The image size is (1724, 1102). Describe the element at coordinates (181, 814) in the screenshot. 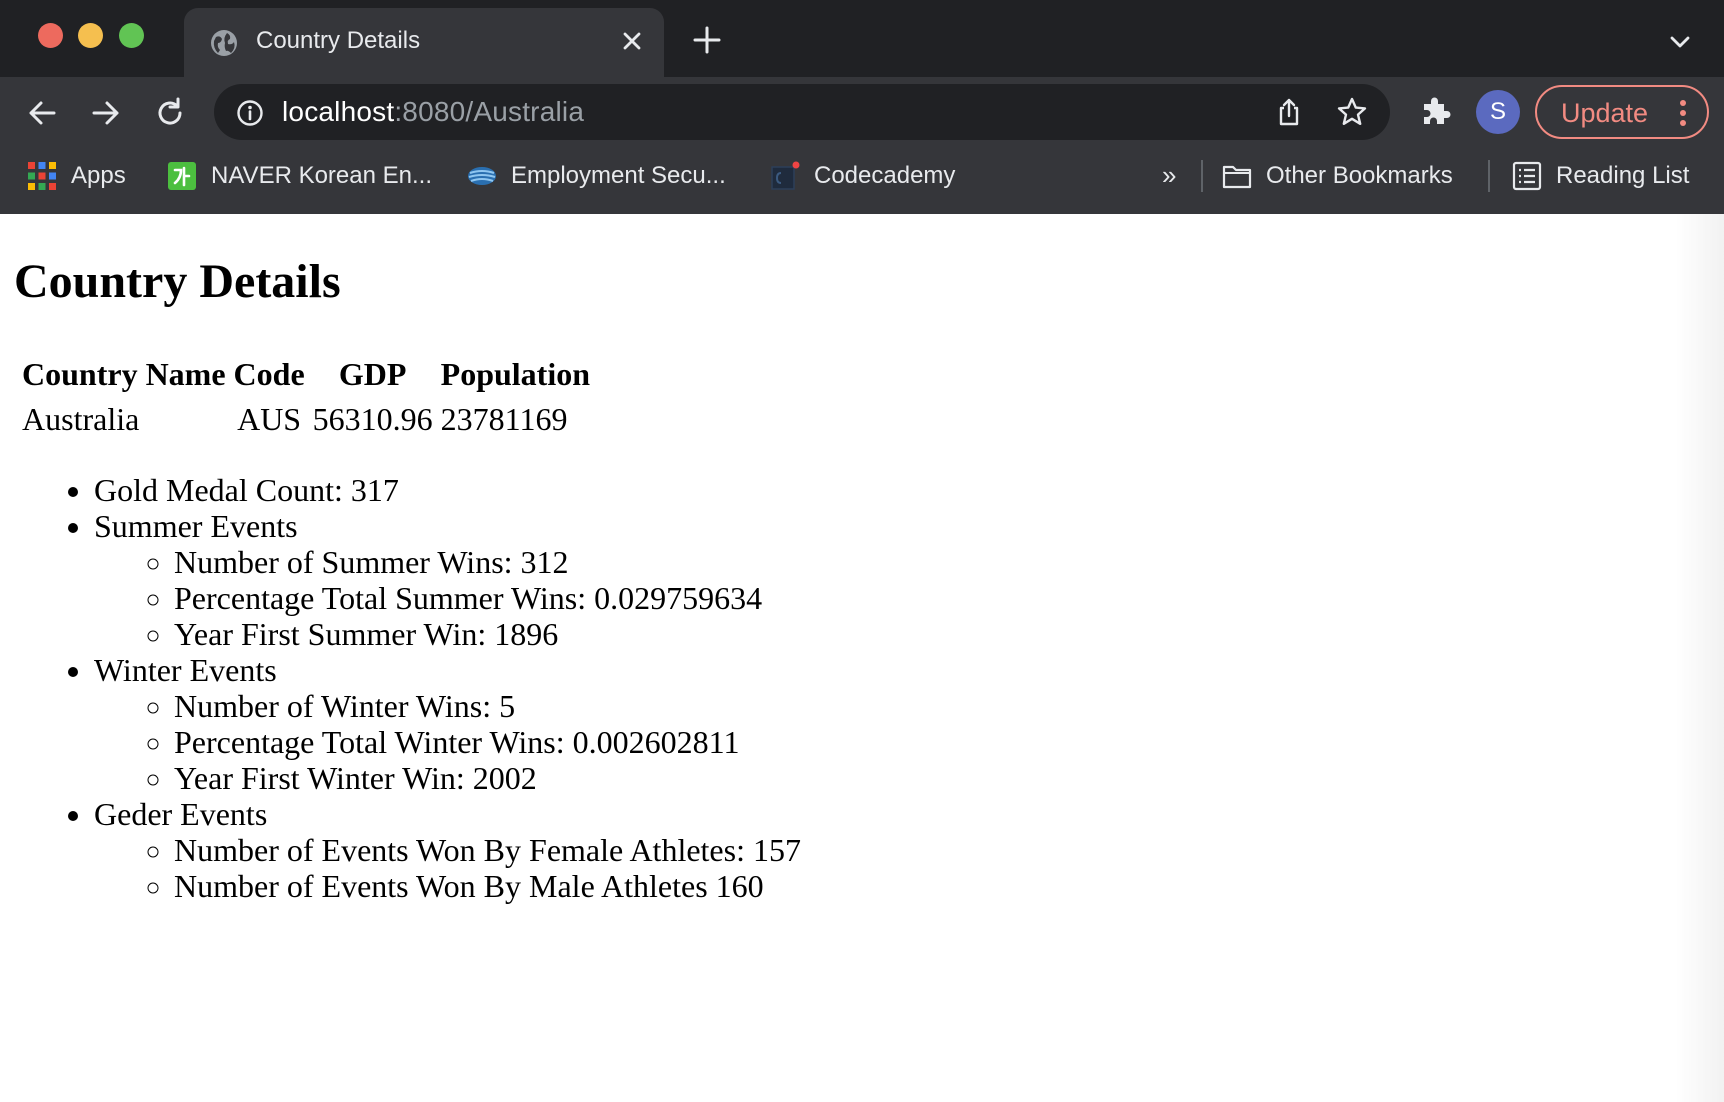

I see `gender-events-label: Geder Events` at that location.